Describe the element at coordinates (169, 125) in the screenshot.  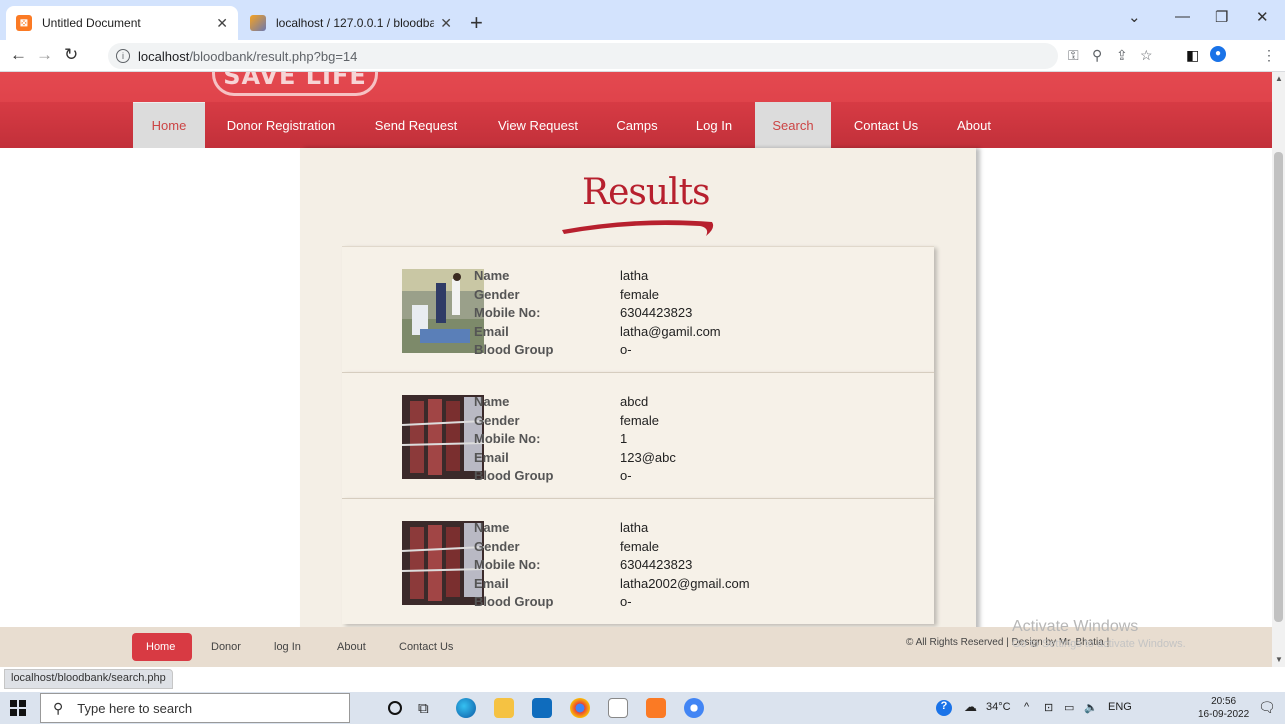
I see `nav-home: Home` at that location.